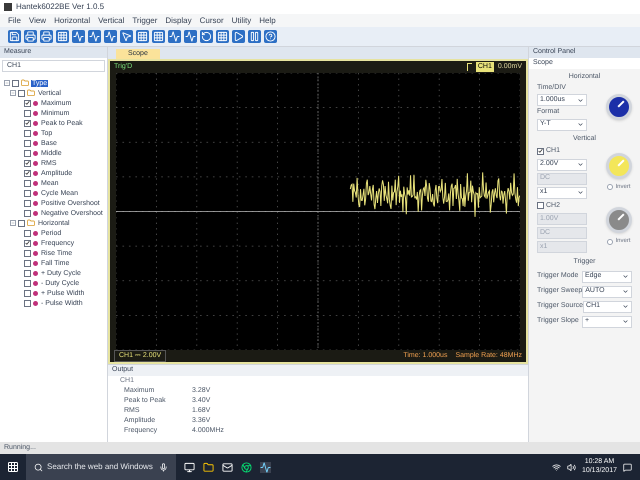  Describe the element at coordinates (14, 36) in the screenshot. I see `save-icon` at that location.